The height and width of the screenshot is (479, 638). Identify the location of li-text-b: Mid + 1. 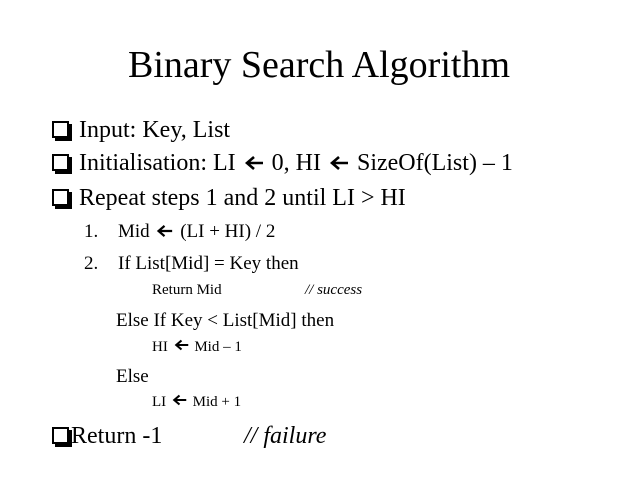
(217, 402).